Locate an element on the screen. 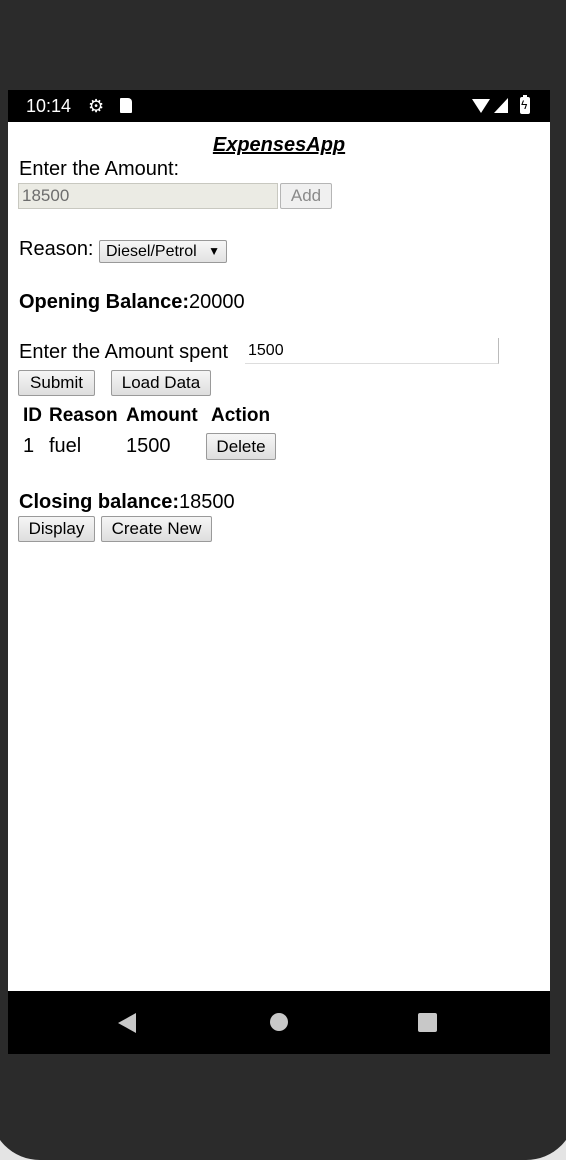  cell-signal-icon is located at coordinates (501, 105).